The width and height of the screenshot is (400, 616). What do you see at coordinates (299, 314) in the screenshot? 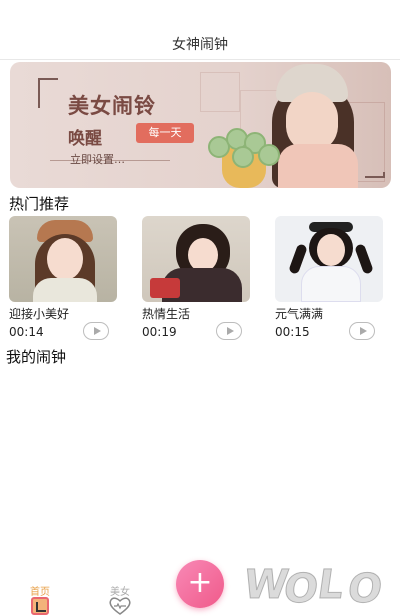
I see `hot-card-name: 元气满满` at bounding box center [299, 314].